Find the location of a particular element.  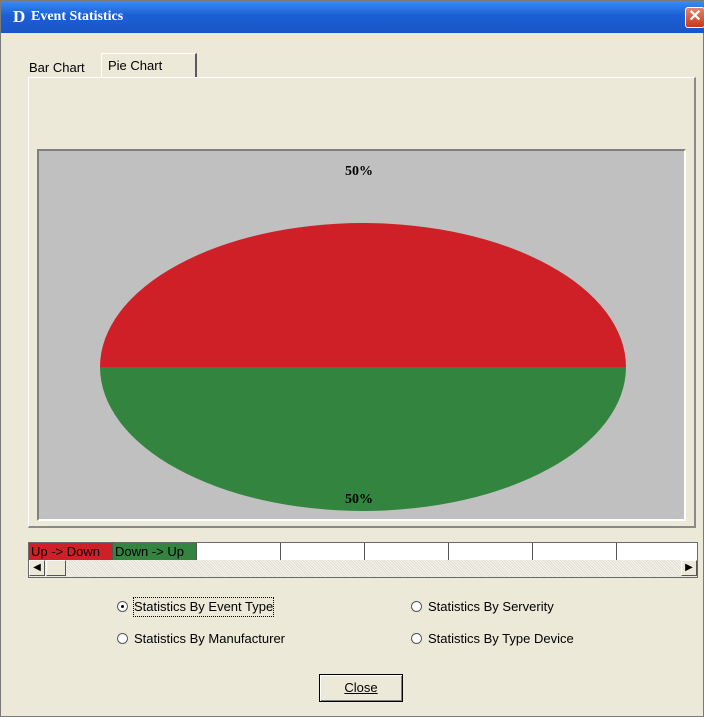

tab-pie-chart: Pie Chart is located at coordinates (149, 65).